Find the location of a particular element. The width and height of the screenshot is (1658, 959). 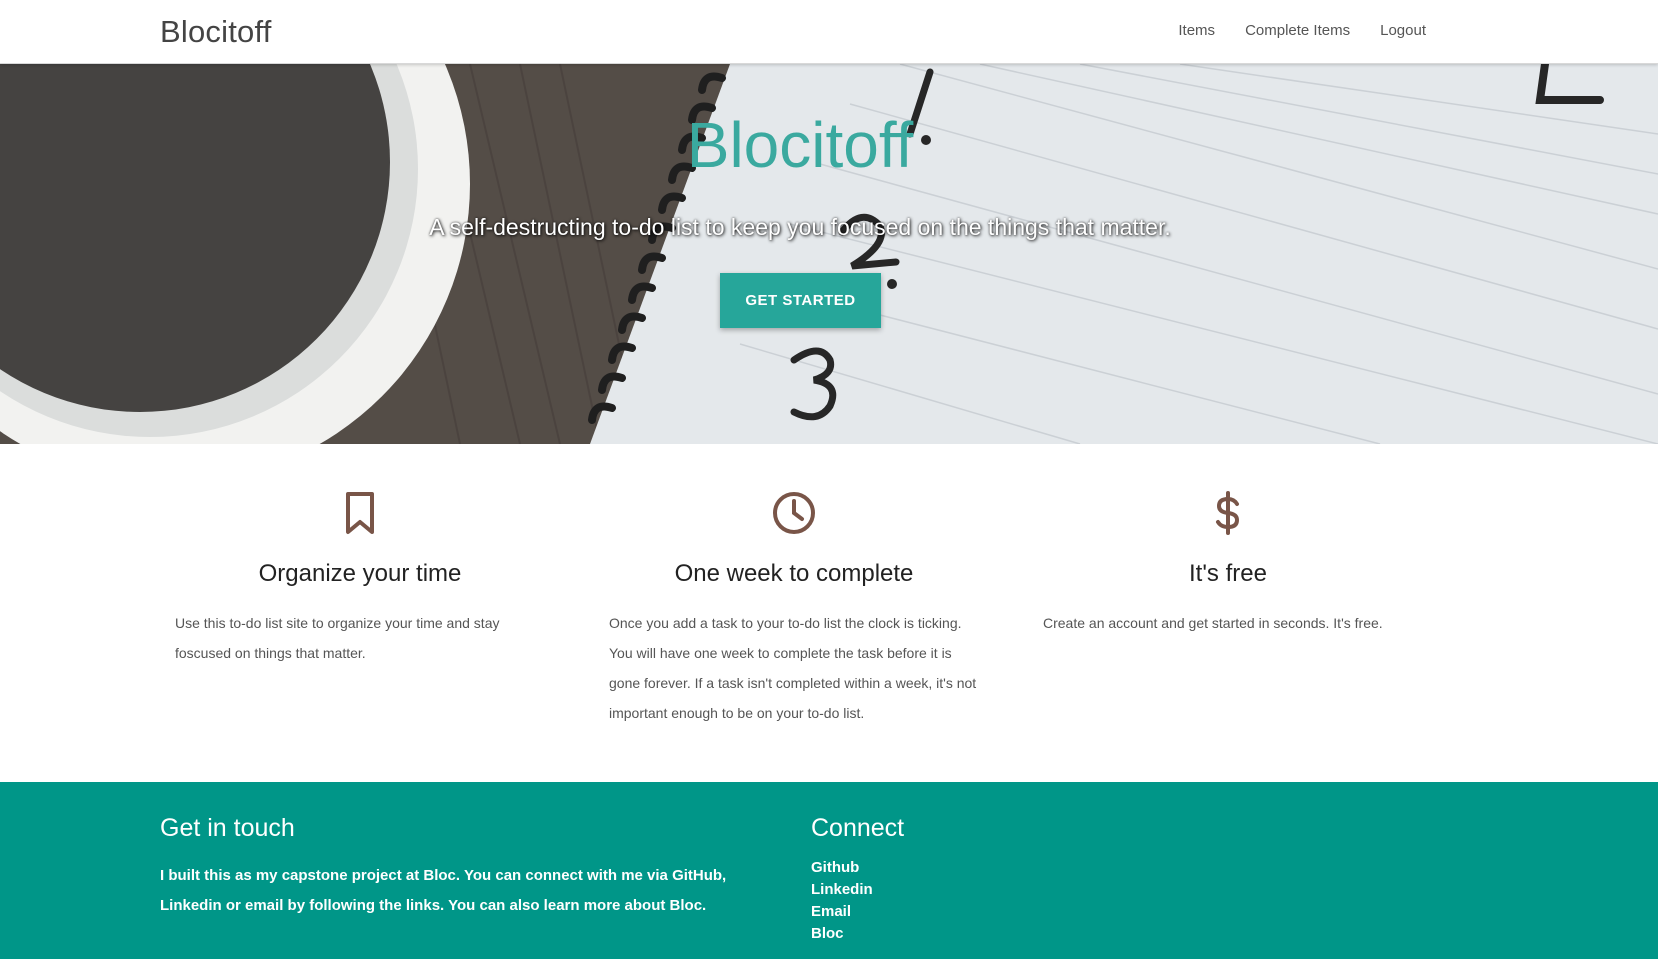

hero-title: Blocitoff is located at coordinates (800, 145).